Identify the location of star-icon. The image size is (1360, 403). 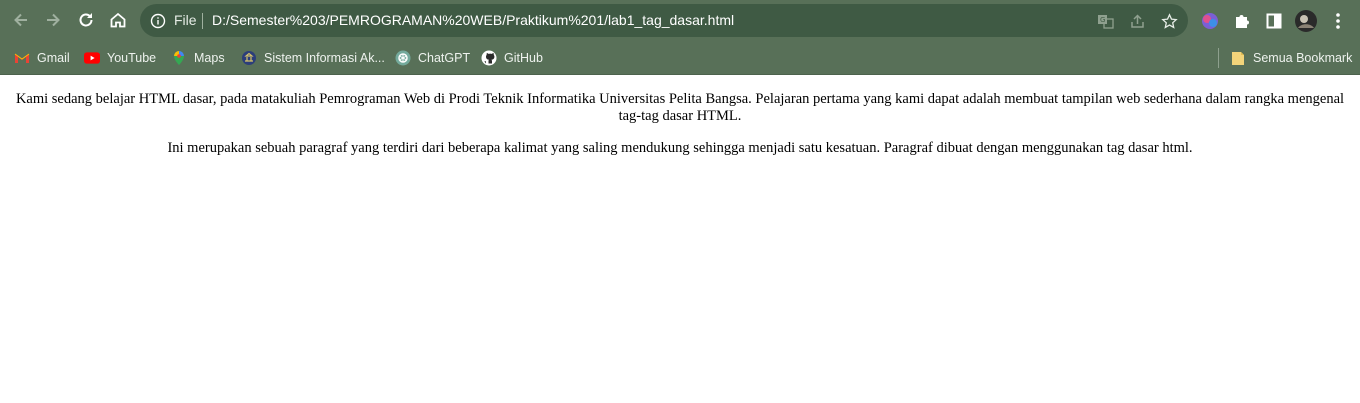
(1169, 21).